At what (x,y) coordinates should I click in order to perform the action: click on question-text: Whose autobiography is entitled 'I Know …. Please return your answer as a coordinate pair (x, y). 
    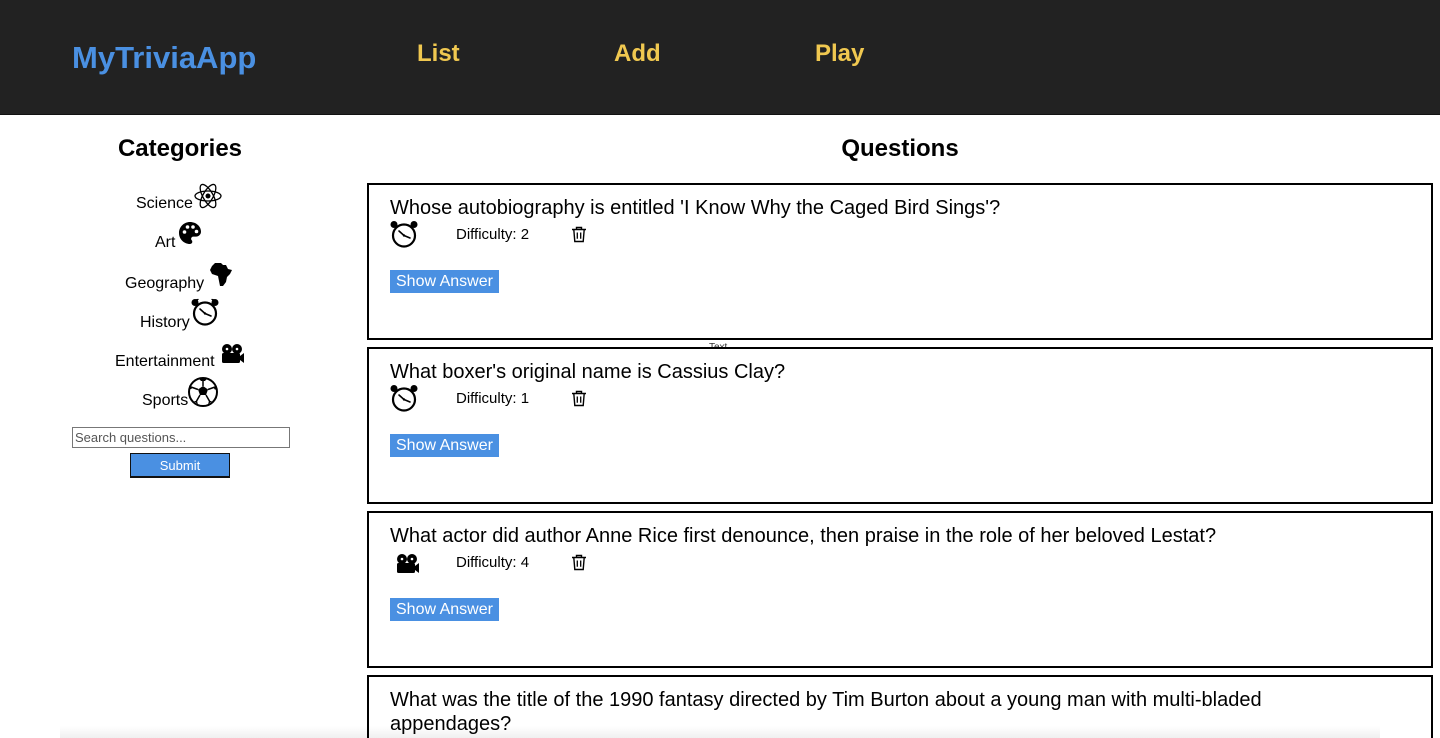
    Looking at the image, I should click on (695, 208).